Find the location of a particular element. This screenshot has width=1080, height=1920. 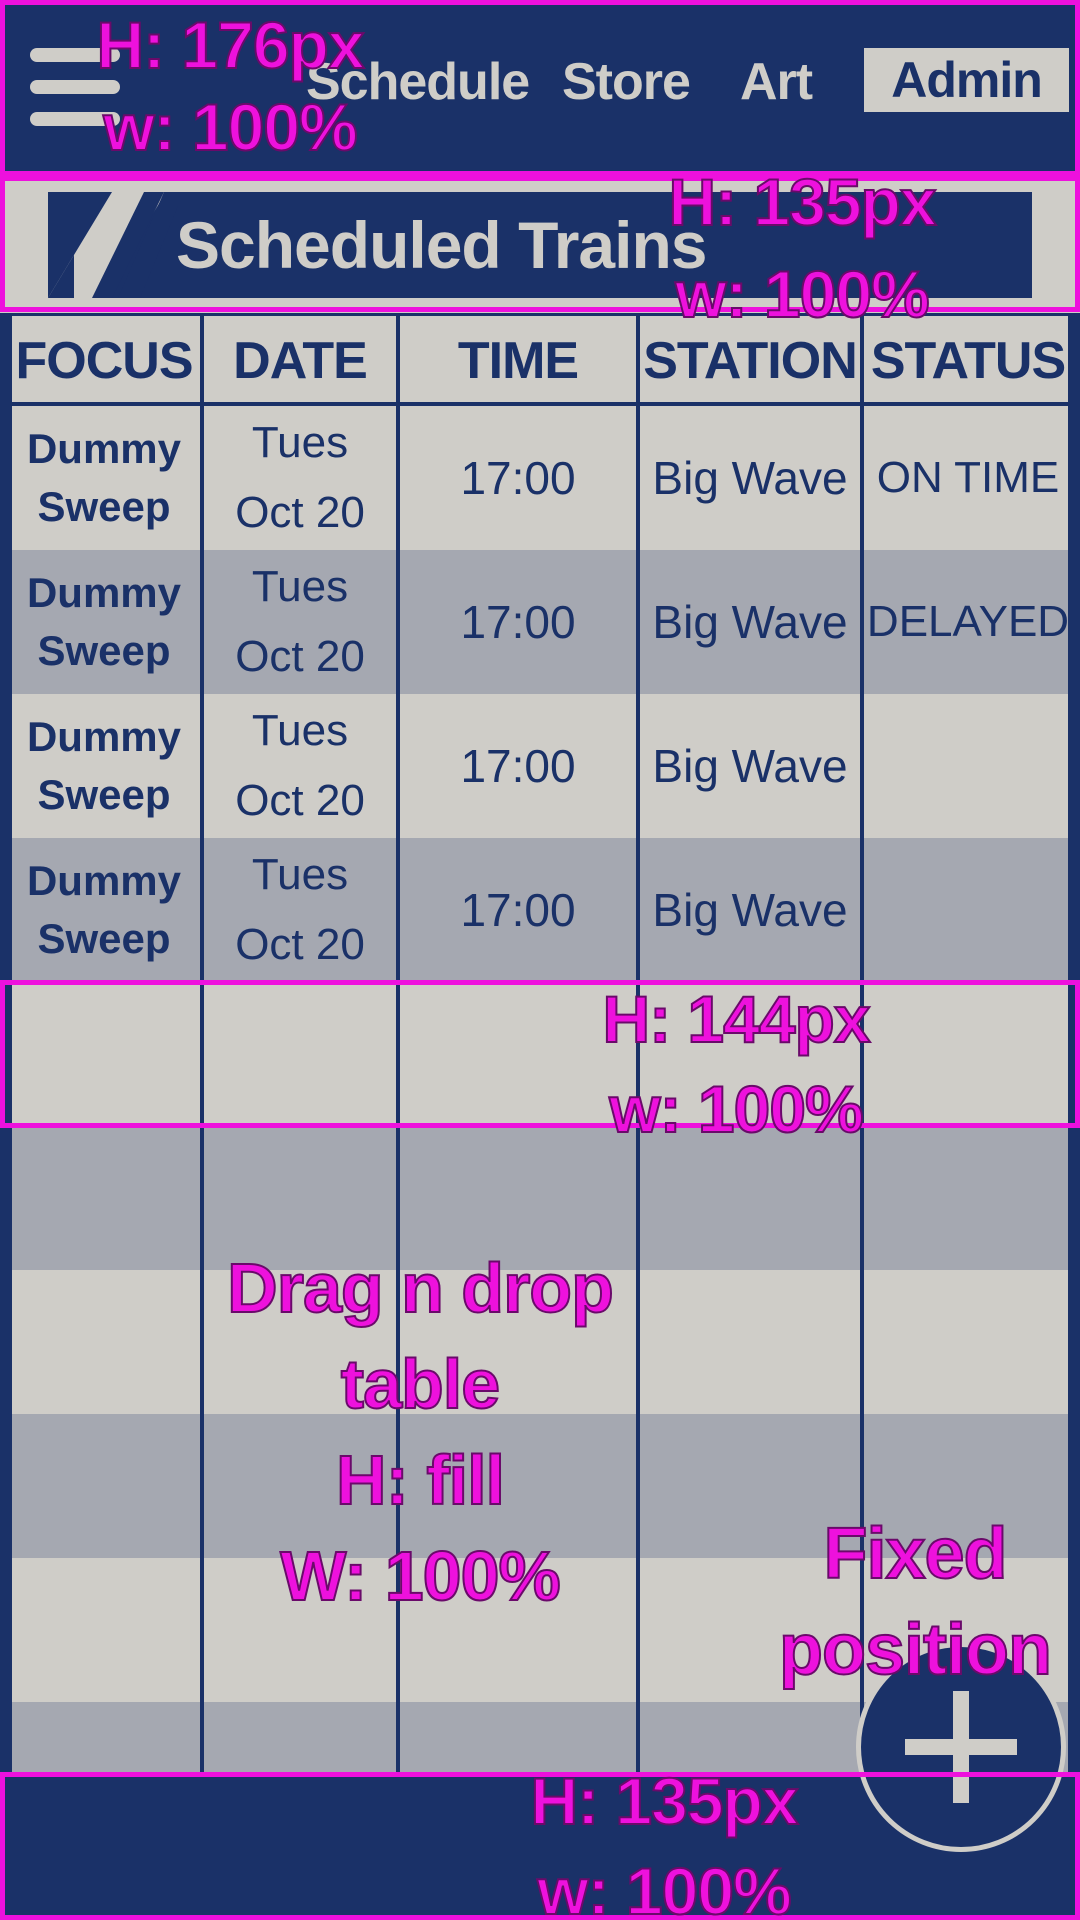

header-focus: FOCUS is located at coordinates (104, 361).